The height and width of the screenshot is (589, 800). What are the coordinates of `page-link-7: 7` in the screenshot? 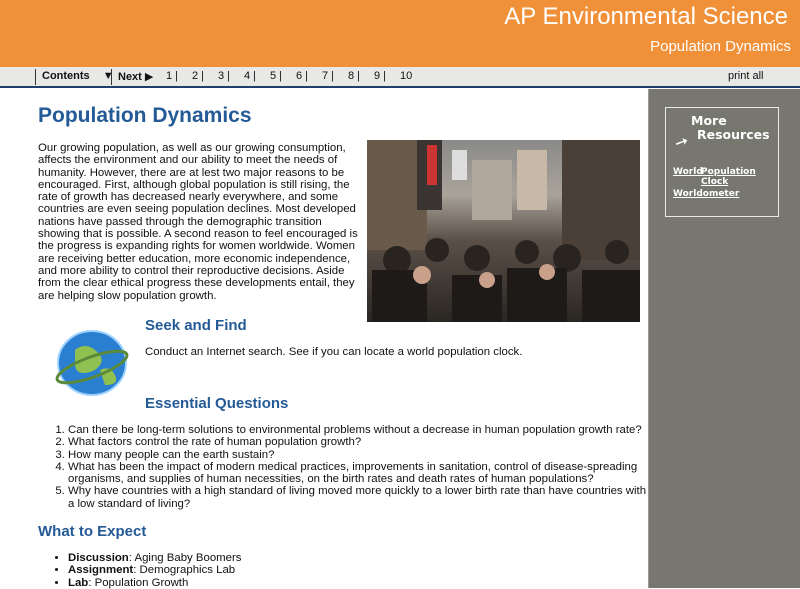 It's located at (325, 76).